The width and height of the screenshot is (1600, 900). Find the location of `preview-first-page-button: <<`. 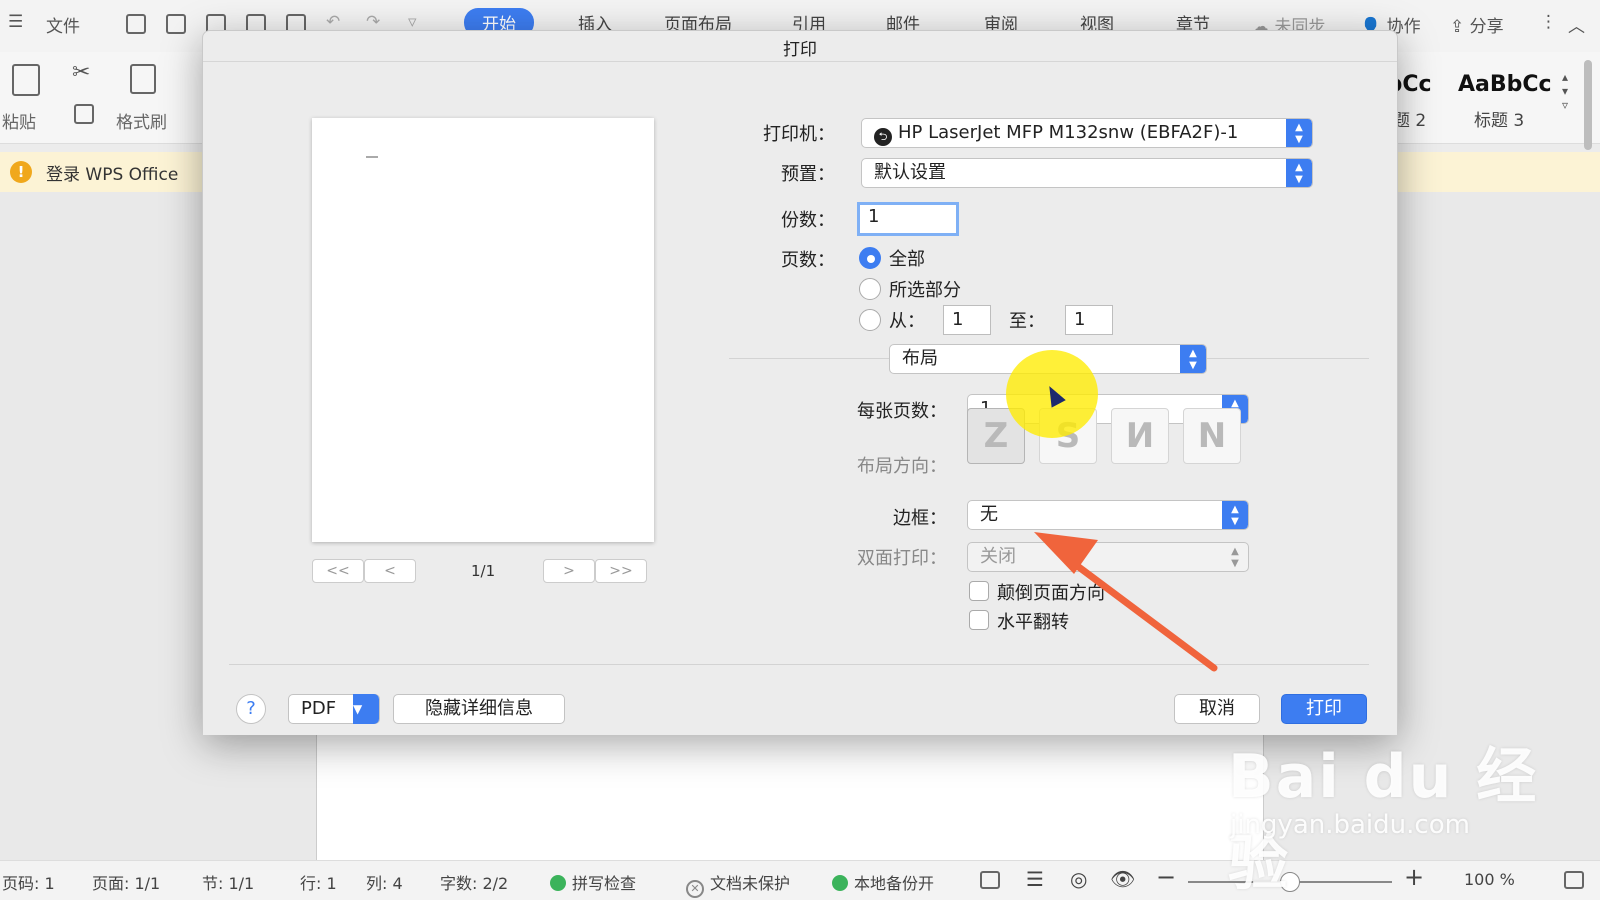

preview-first-page-button: << is located at coordinates (338, 571).